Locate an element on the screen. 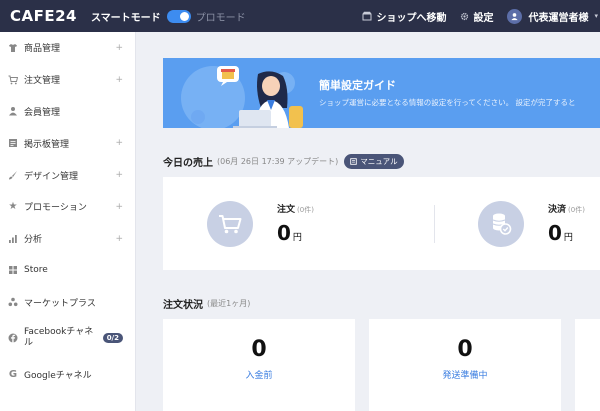 The image size is (600, 411). today-sales-header: 今日の売上 (06月 26日 17:39 アップデート) マニュアル is located at coordinates (283, 161).